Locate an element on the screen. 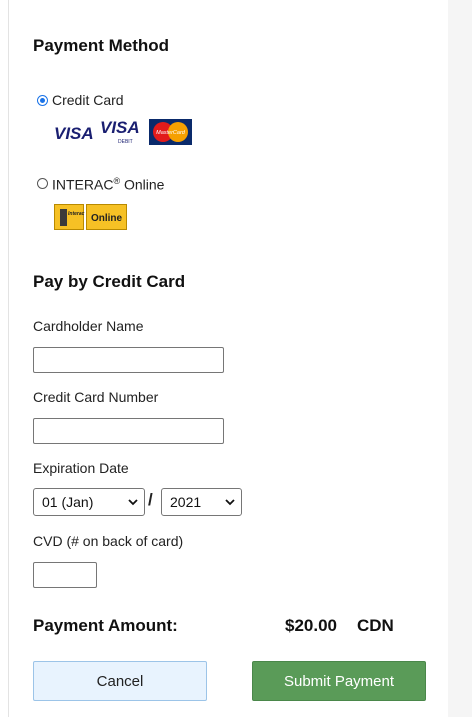 This screenshot has height=717, width=472. payment-amount-value: $20.00 is located at coordinates (311, 625).